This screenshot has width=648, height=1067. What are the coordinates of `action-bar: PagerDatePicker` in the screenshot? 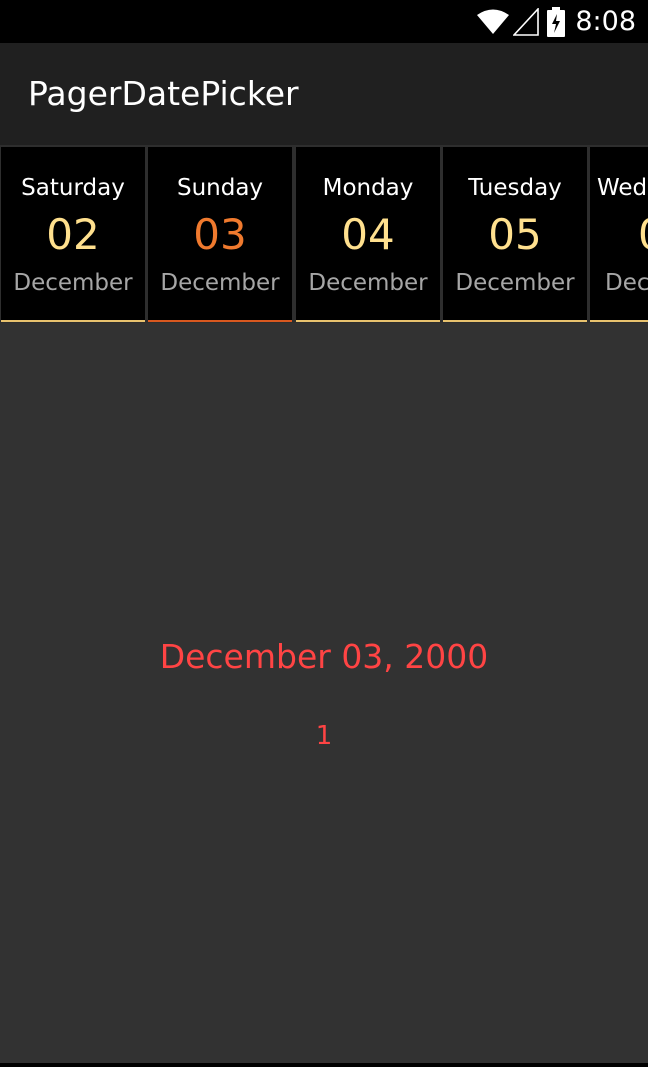 It's located at (324, 94).